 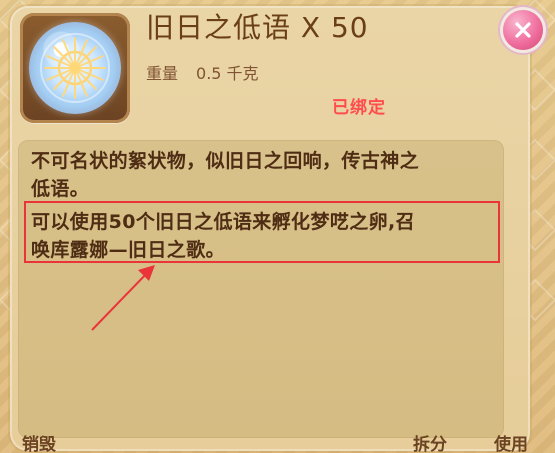 What do you see at coordinates (60, 189) in the screenshot?
I see `description-line-2: 低语。` at bounding box center [60, 189].